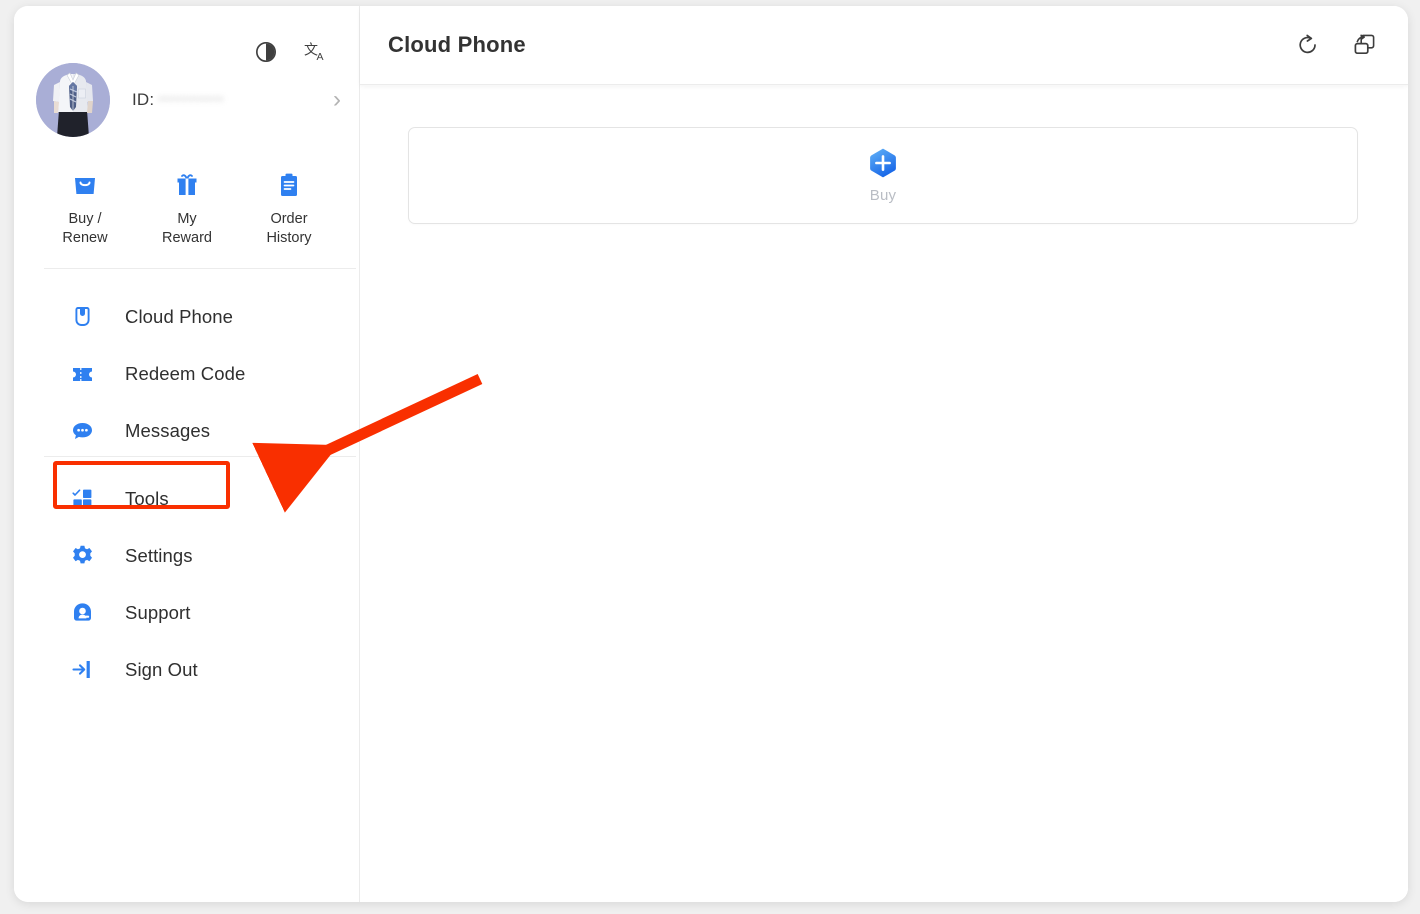 This screenshot has height=914, width=1420. I want to click on qa-line1: Order, so click(289, 219).